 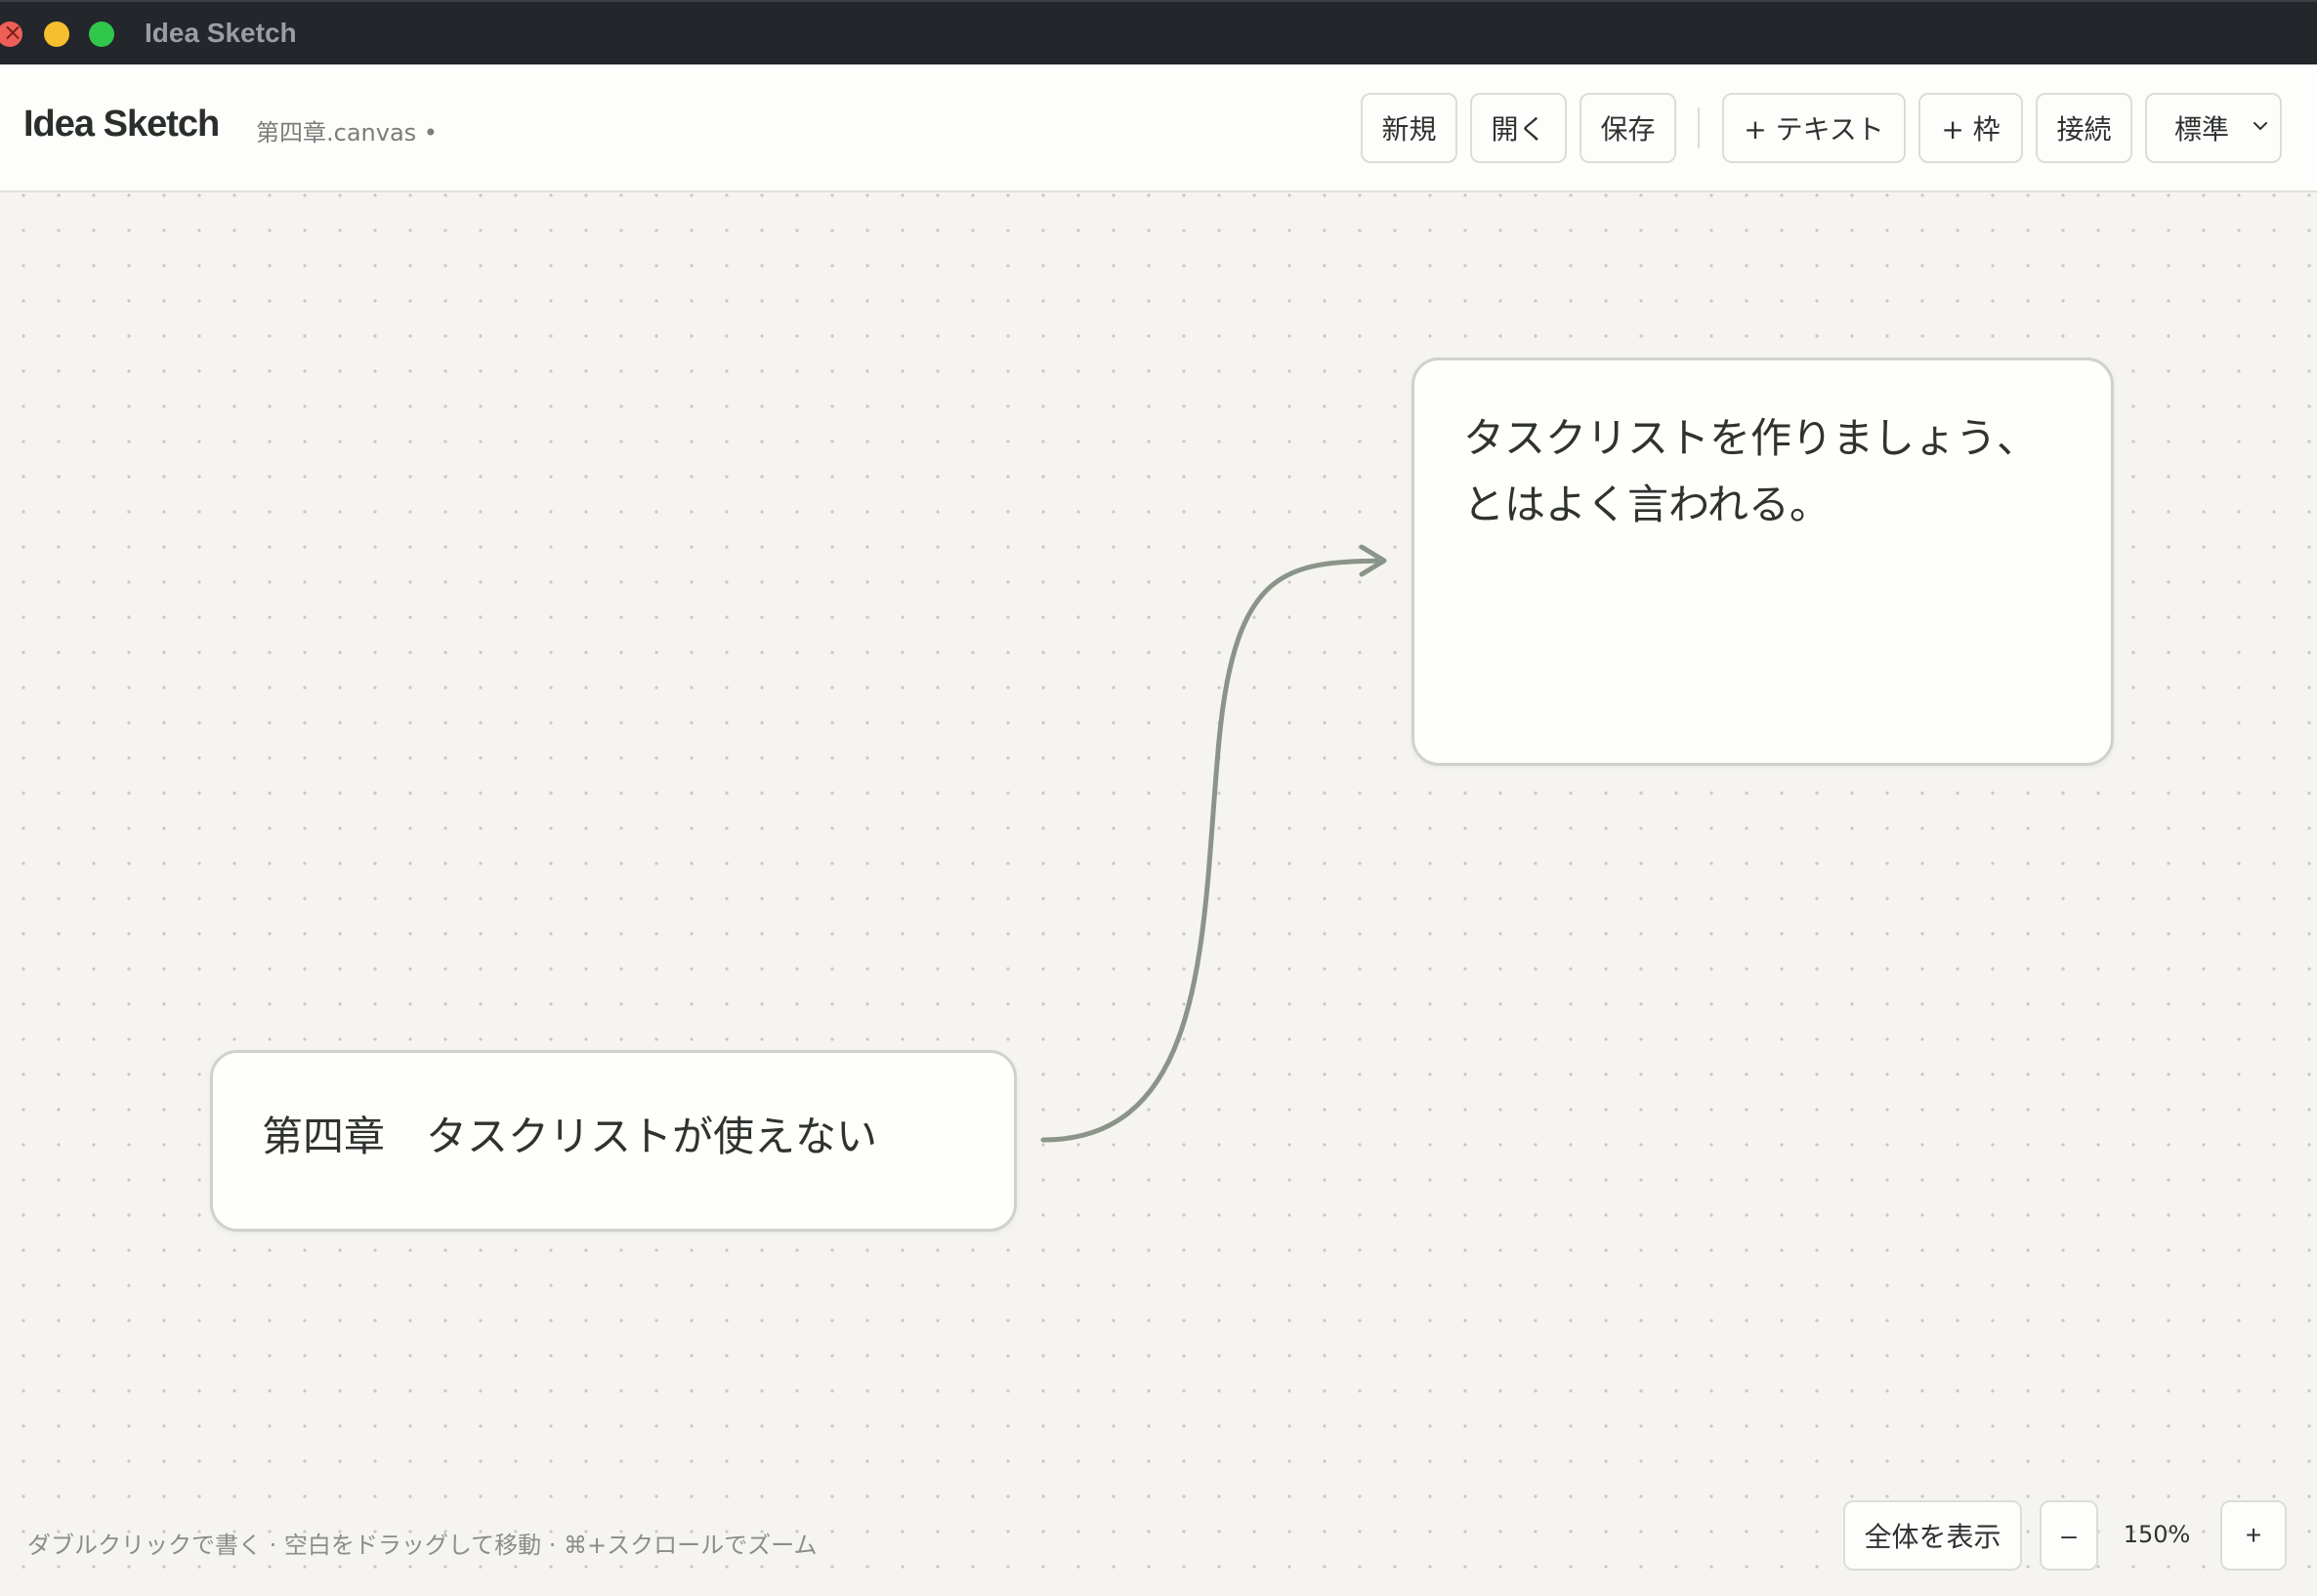 I want to click on canvas-node: 第四章 タスクリストが使えない, so click(x=614, y=1141).